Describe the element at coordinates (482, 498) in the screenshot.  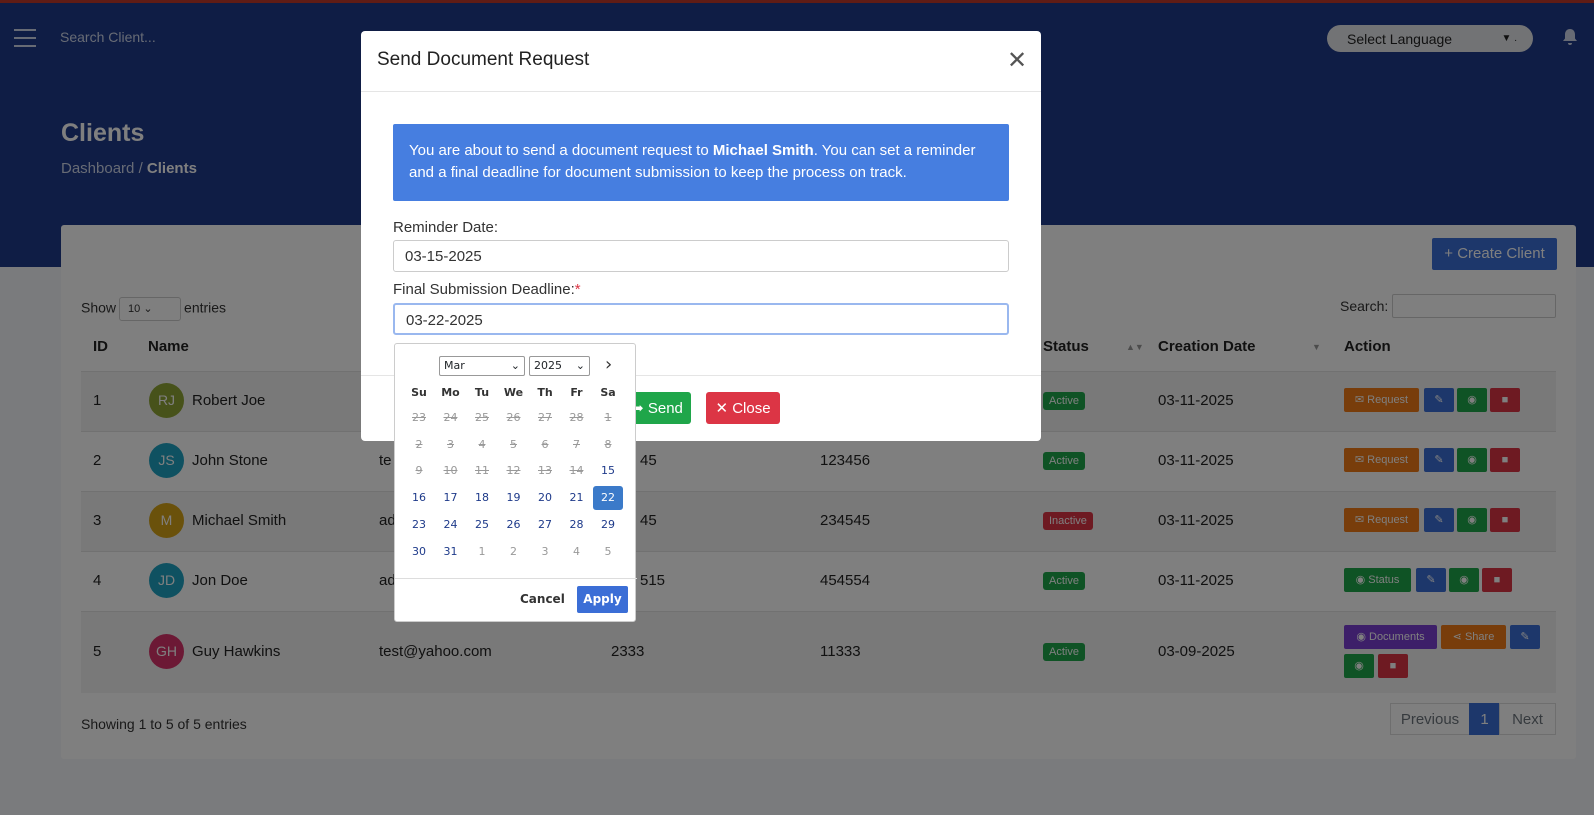
I see `calendar-day: 18` at that location.